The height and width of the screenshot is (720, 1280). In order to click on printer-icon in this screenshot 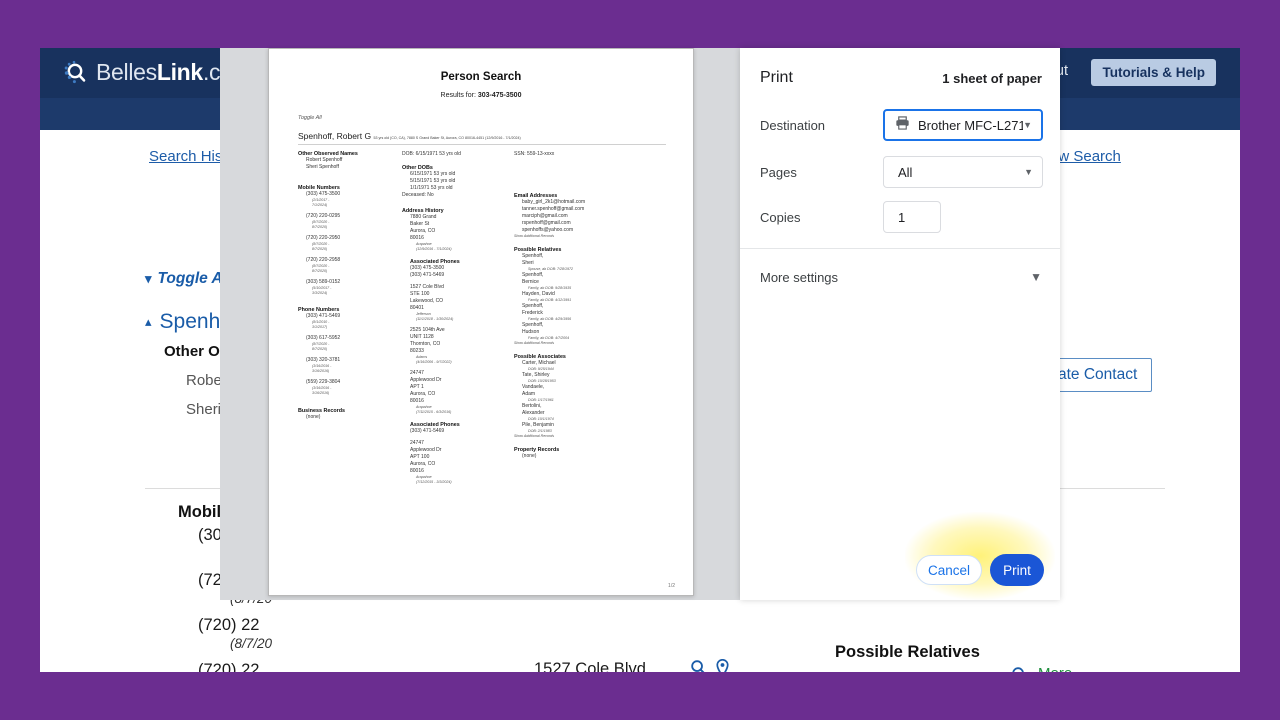, I will do `click(902, 125)`.